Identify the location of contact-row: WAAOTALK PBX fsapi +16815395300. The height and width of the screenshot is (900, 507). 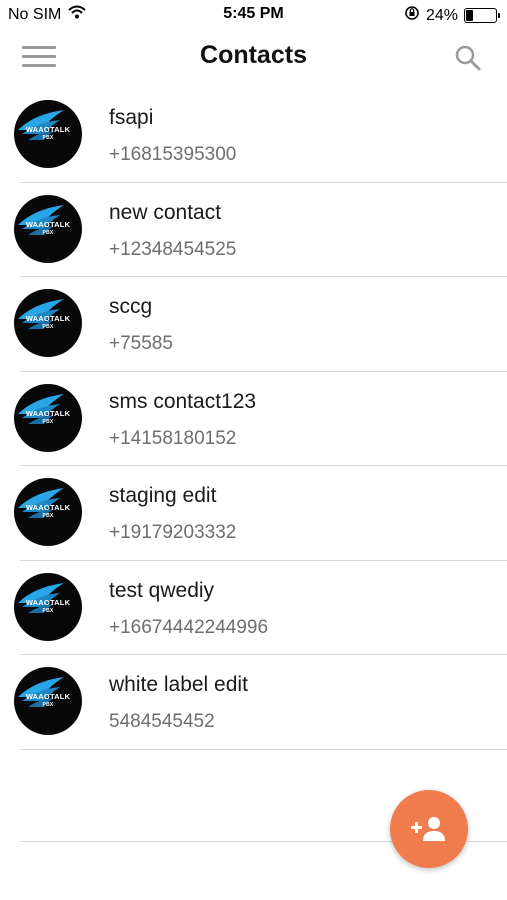
(253, 135).